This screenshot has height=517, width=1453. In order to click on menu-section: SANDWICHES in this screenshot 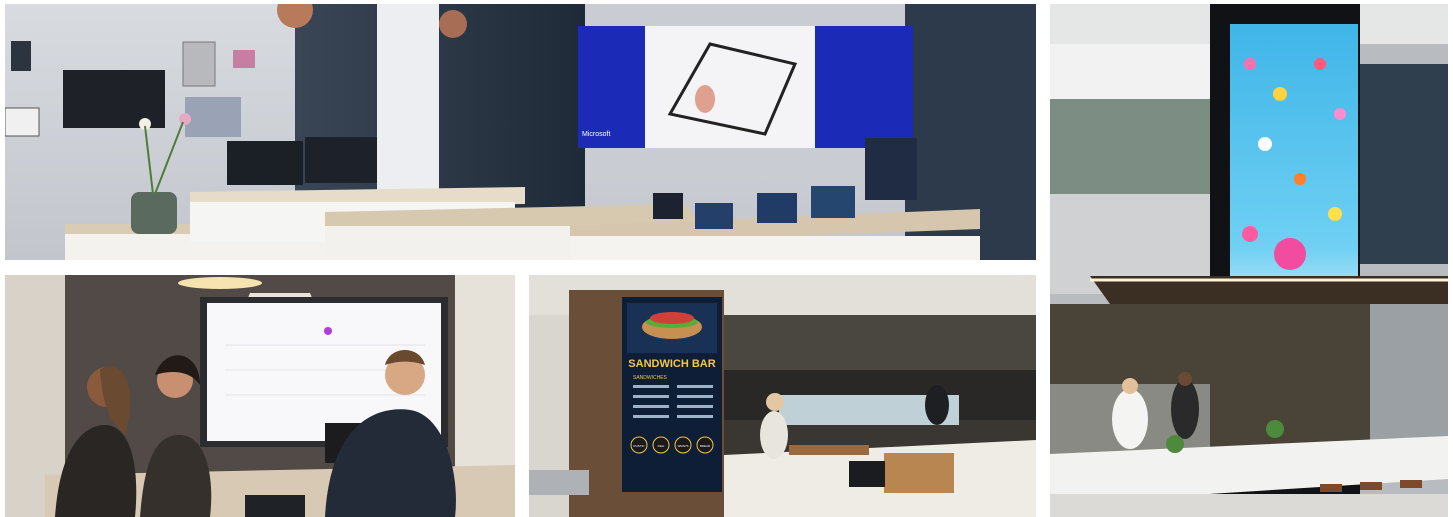, I will do `click(650, 378)`.